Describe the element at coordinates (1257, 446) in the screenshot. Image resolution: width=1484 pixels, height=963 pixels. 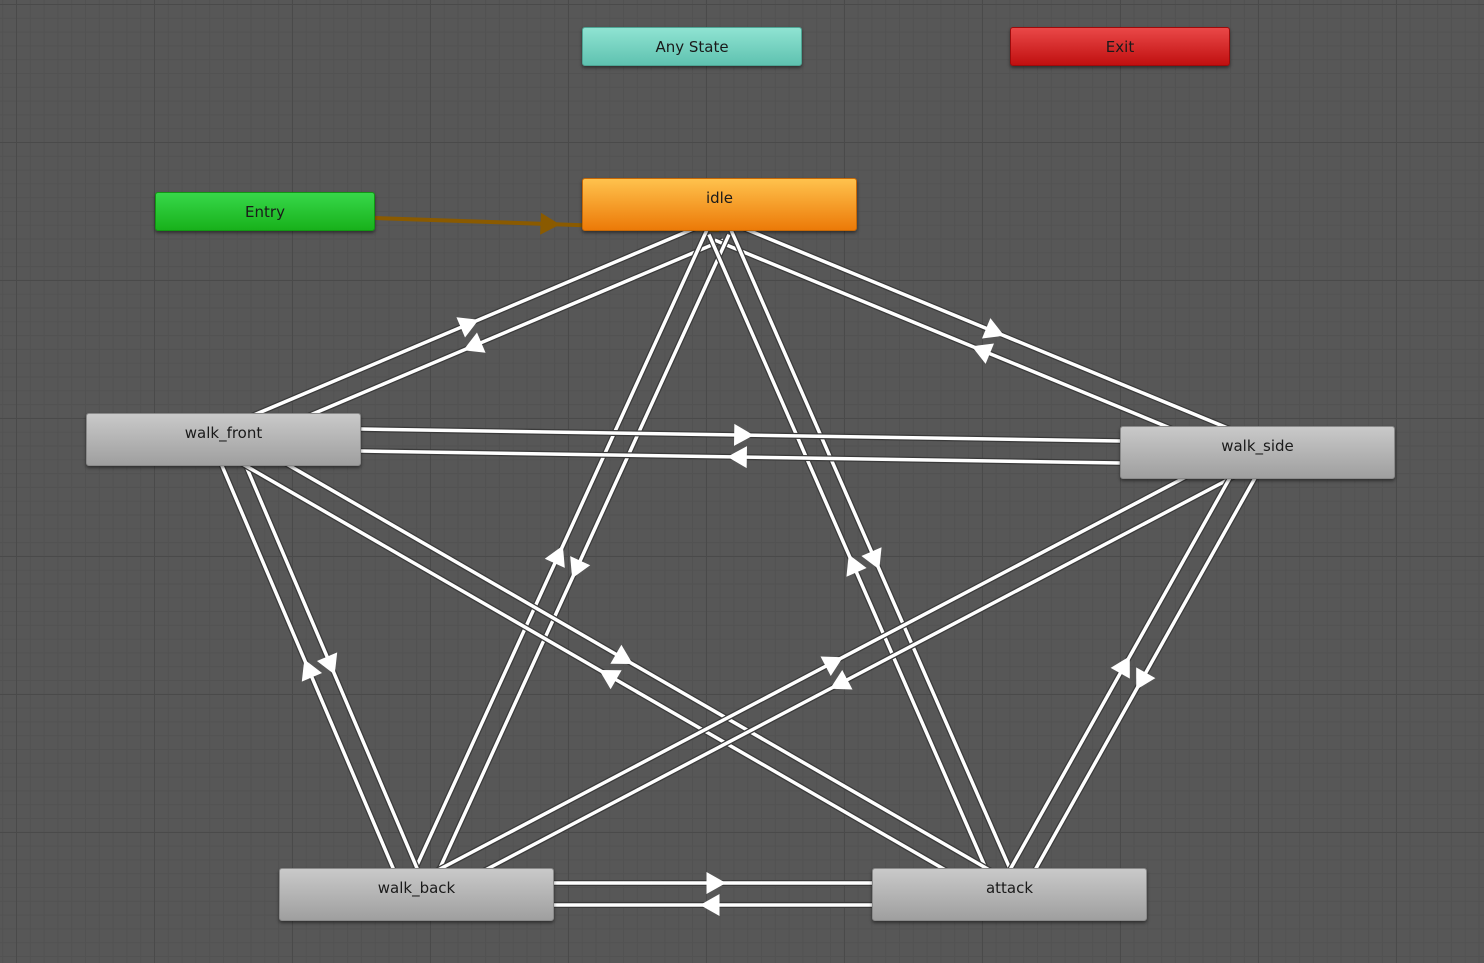
I see `state-label-walk-side: walk_side` at that location.